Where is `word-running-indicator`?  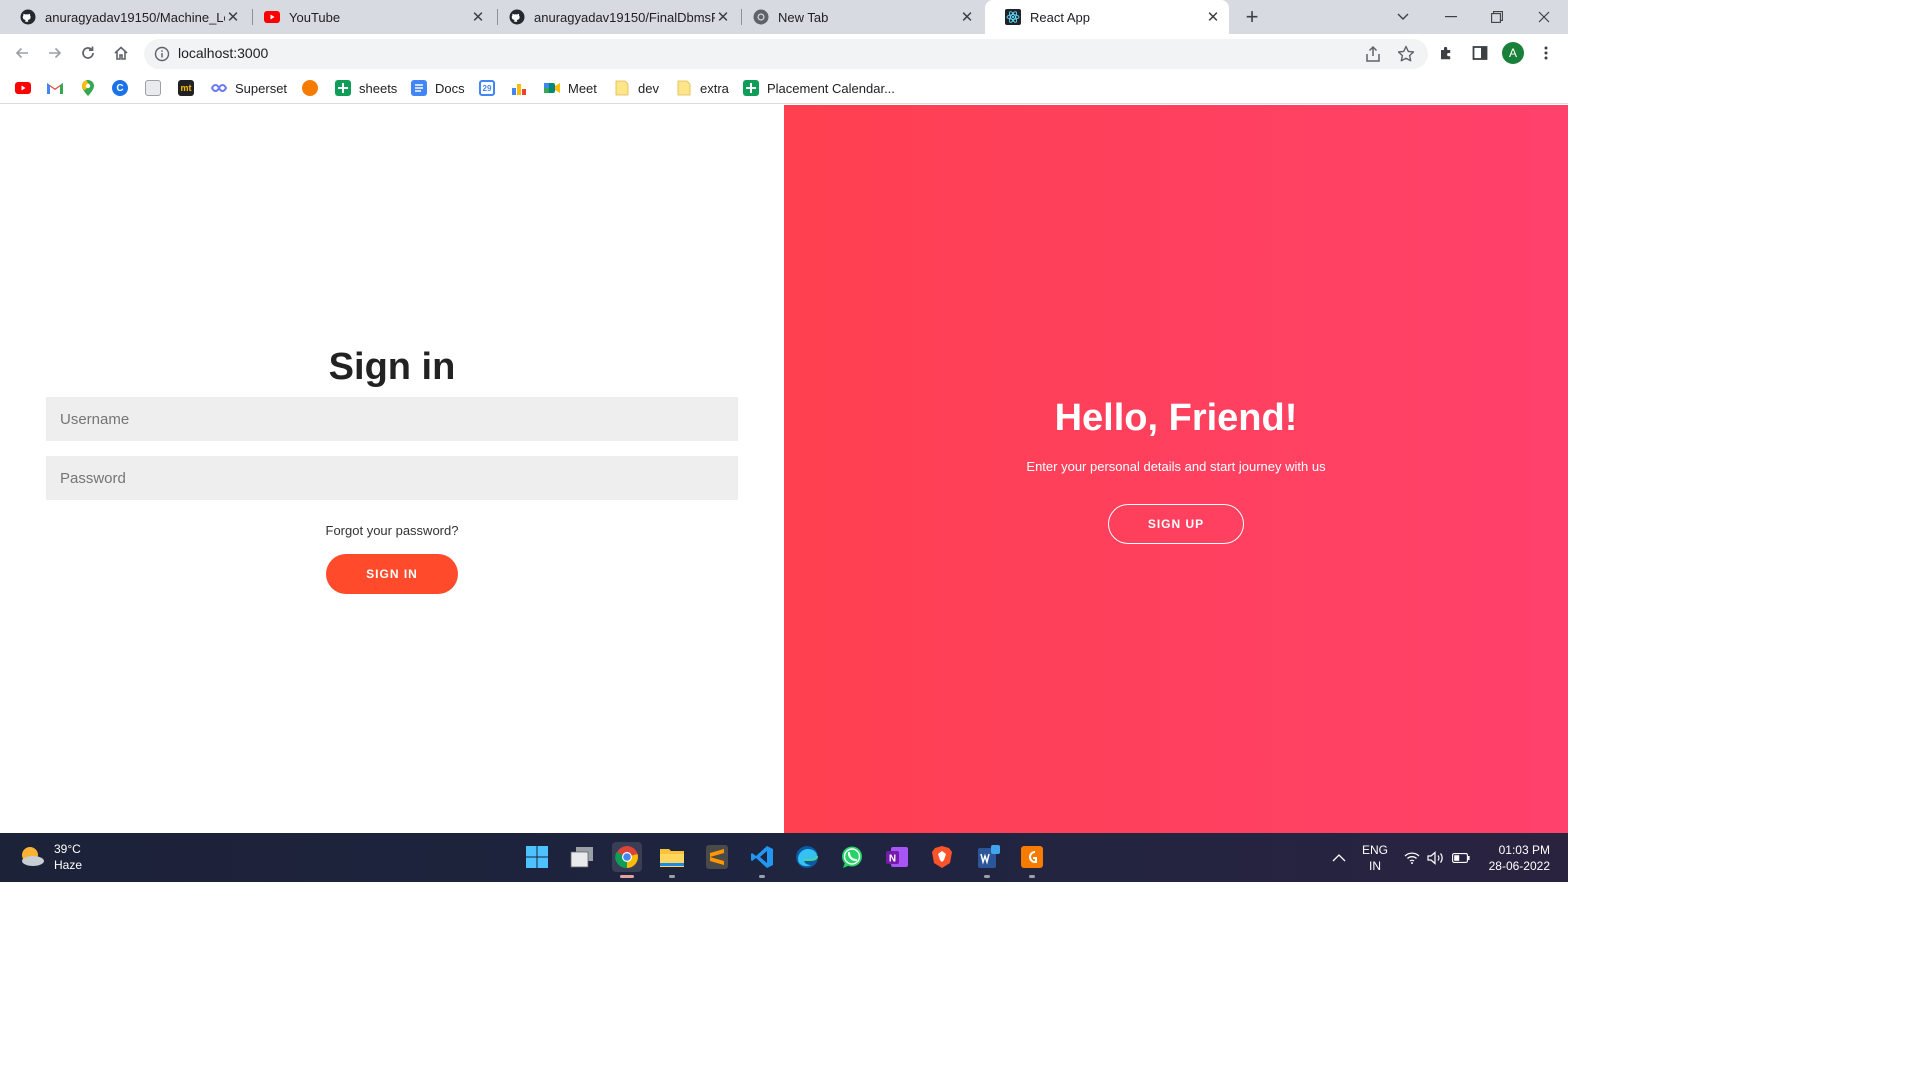
word-running-indicator is located at coordinates (987, 876).